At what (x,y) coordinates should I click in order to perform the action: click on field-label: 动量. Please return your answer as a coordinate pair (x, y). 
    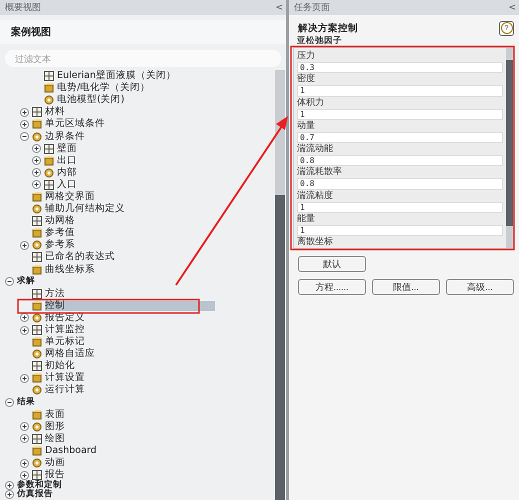
    Looking at the image, I should click on (306, 126).